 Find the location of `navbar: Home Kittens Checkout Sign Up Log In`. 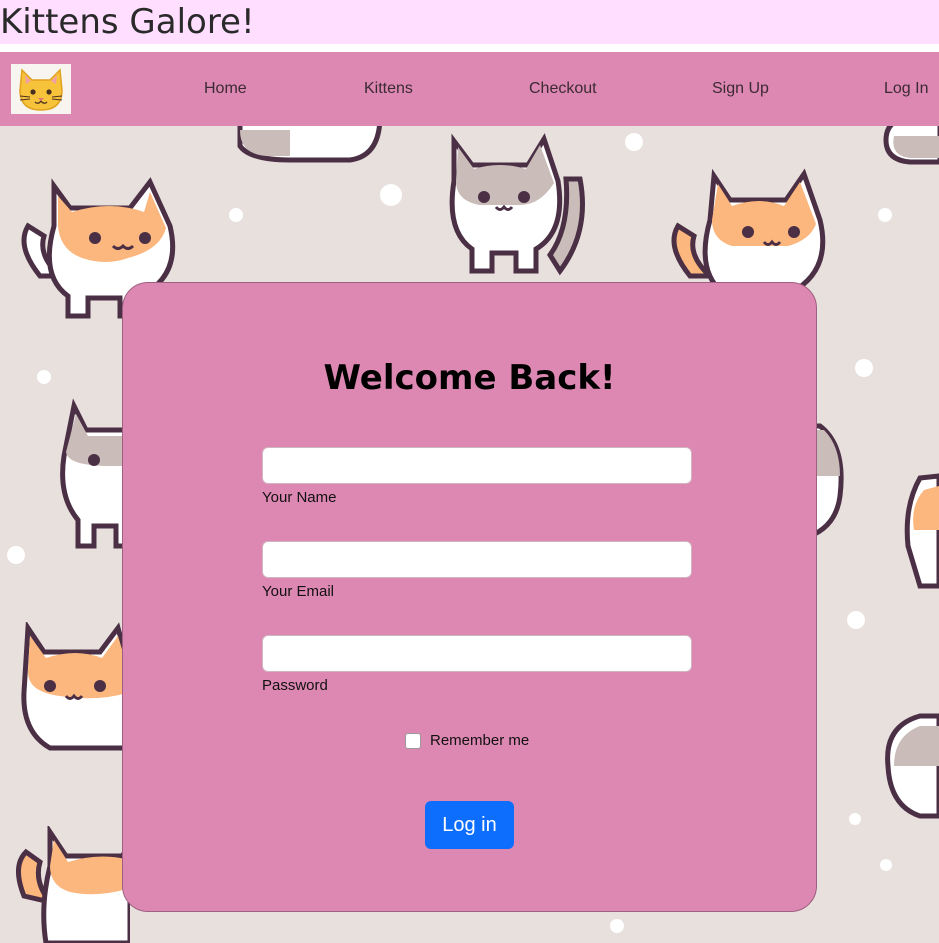

navbar: Home Kittens Checkout Sign Up Log In is located at coordinates (469, 89).